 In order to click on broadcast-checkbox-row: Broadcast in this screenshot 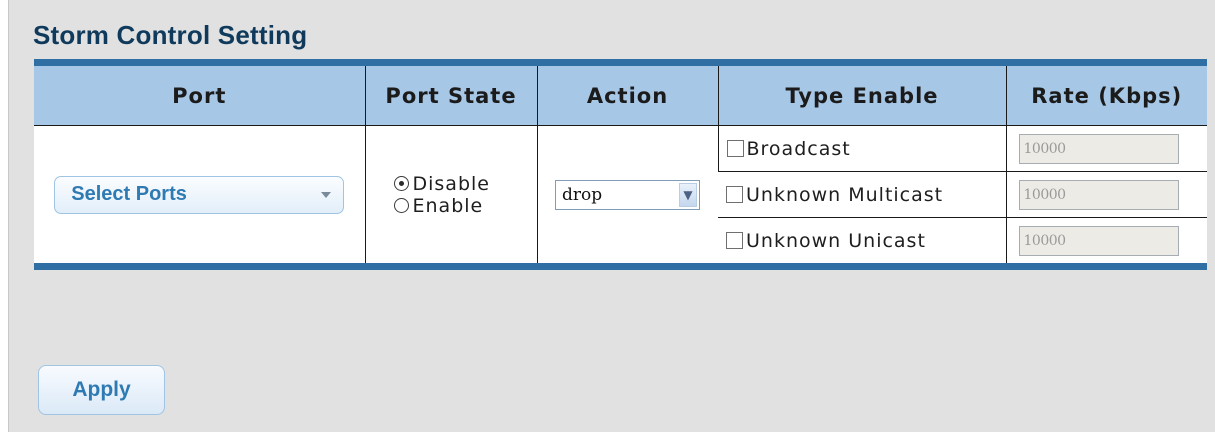, I will do `click(862, 149)`.